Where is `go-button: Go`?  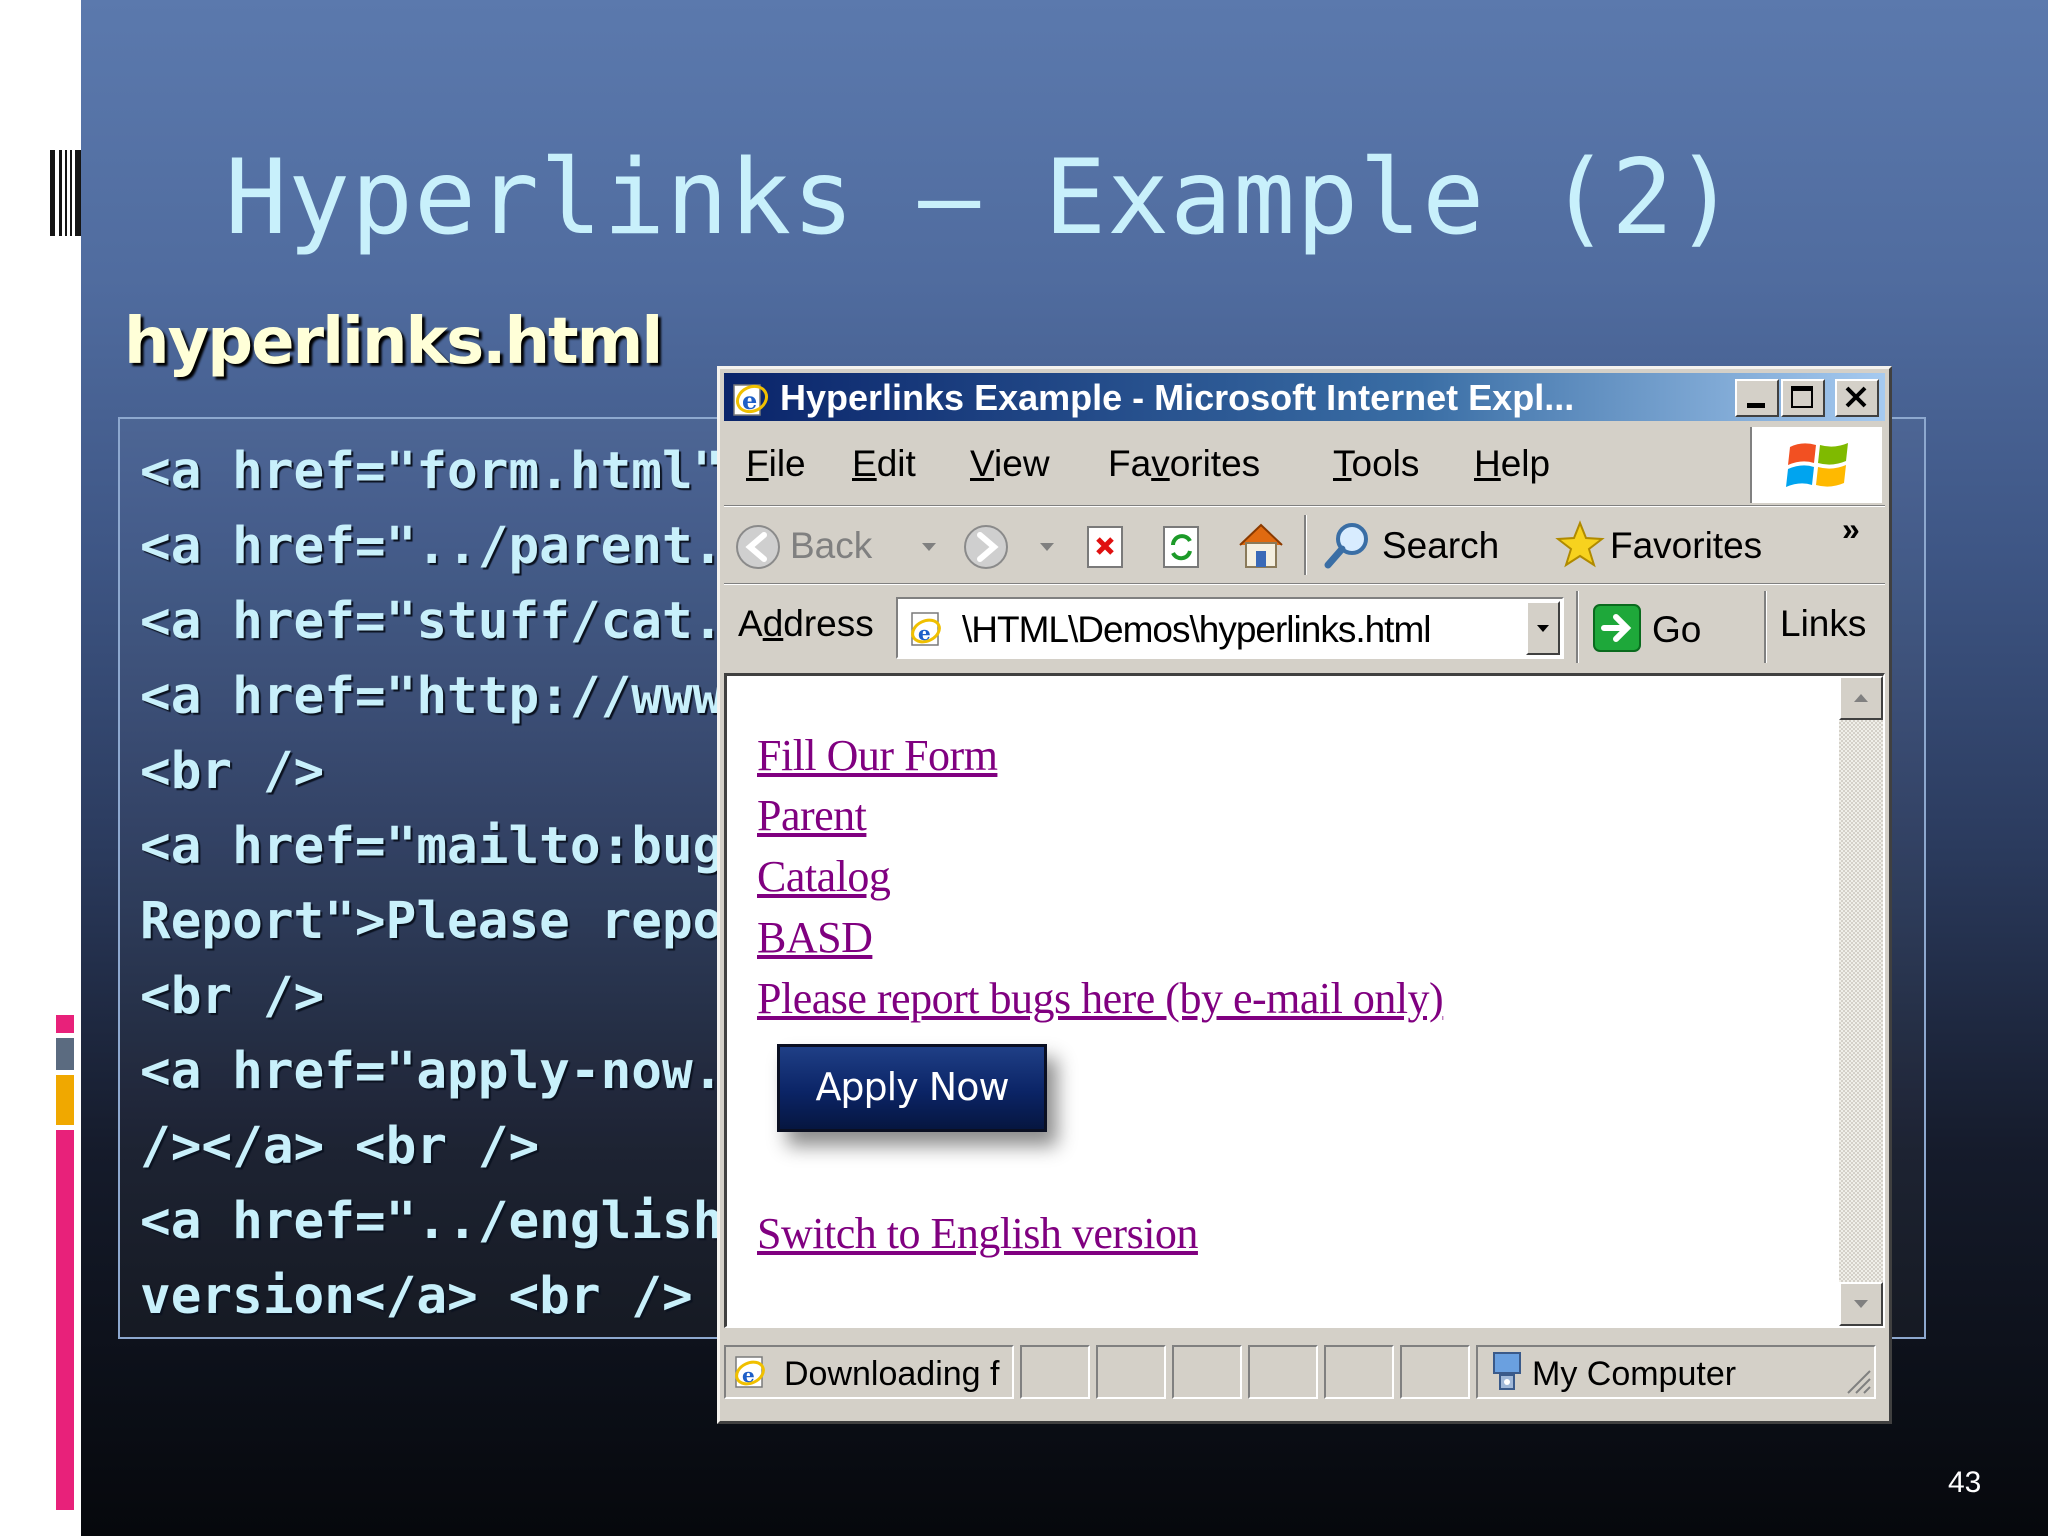
go-button: Go is located at coordinates (1676, 630).